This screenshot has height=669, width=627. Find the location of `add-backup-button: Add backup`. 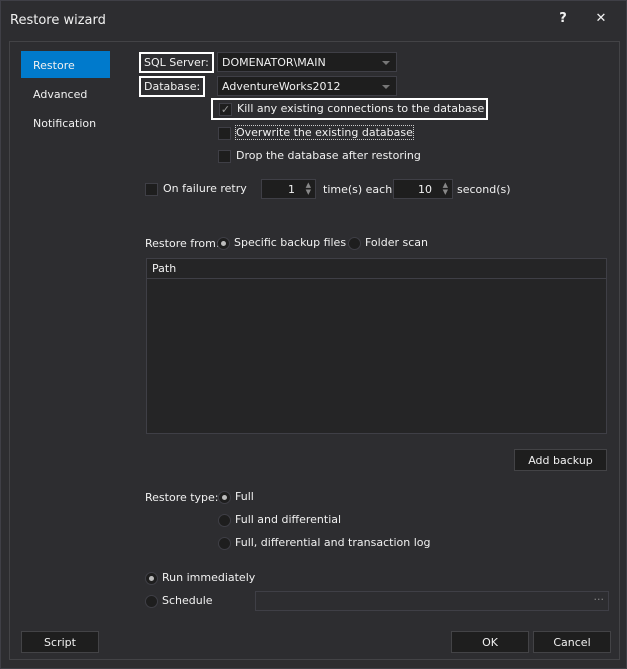

add-backup-button: Add backup is located at coordinates (560, 460).